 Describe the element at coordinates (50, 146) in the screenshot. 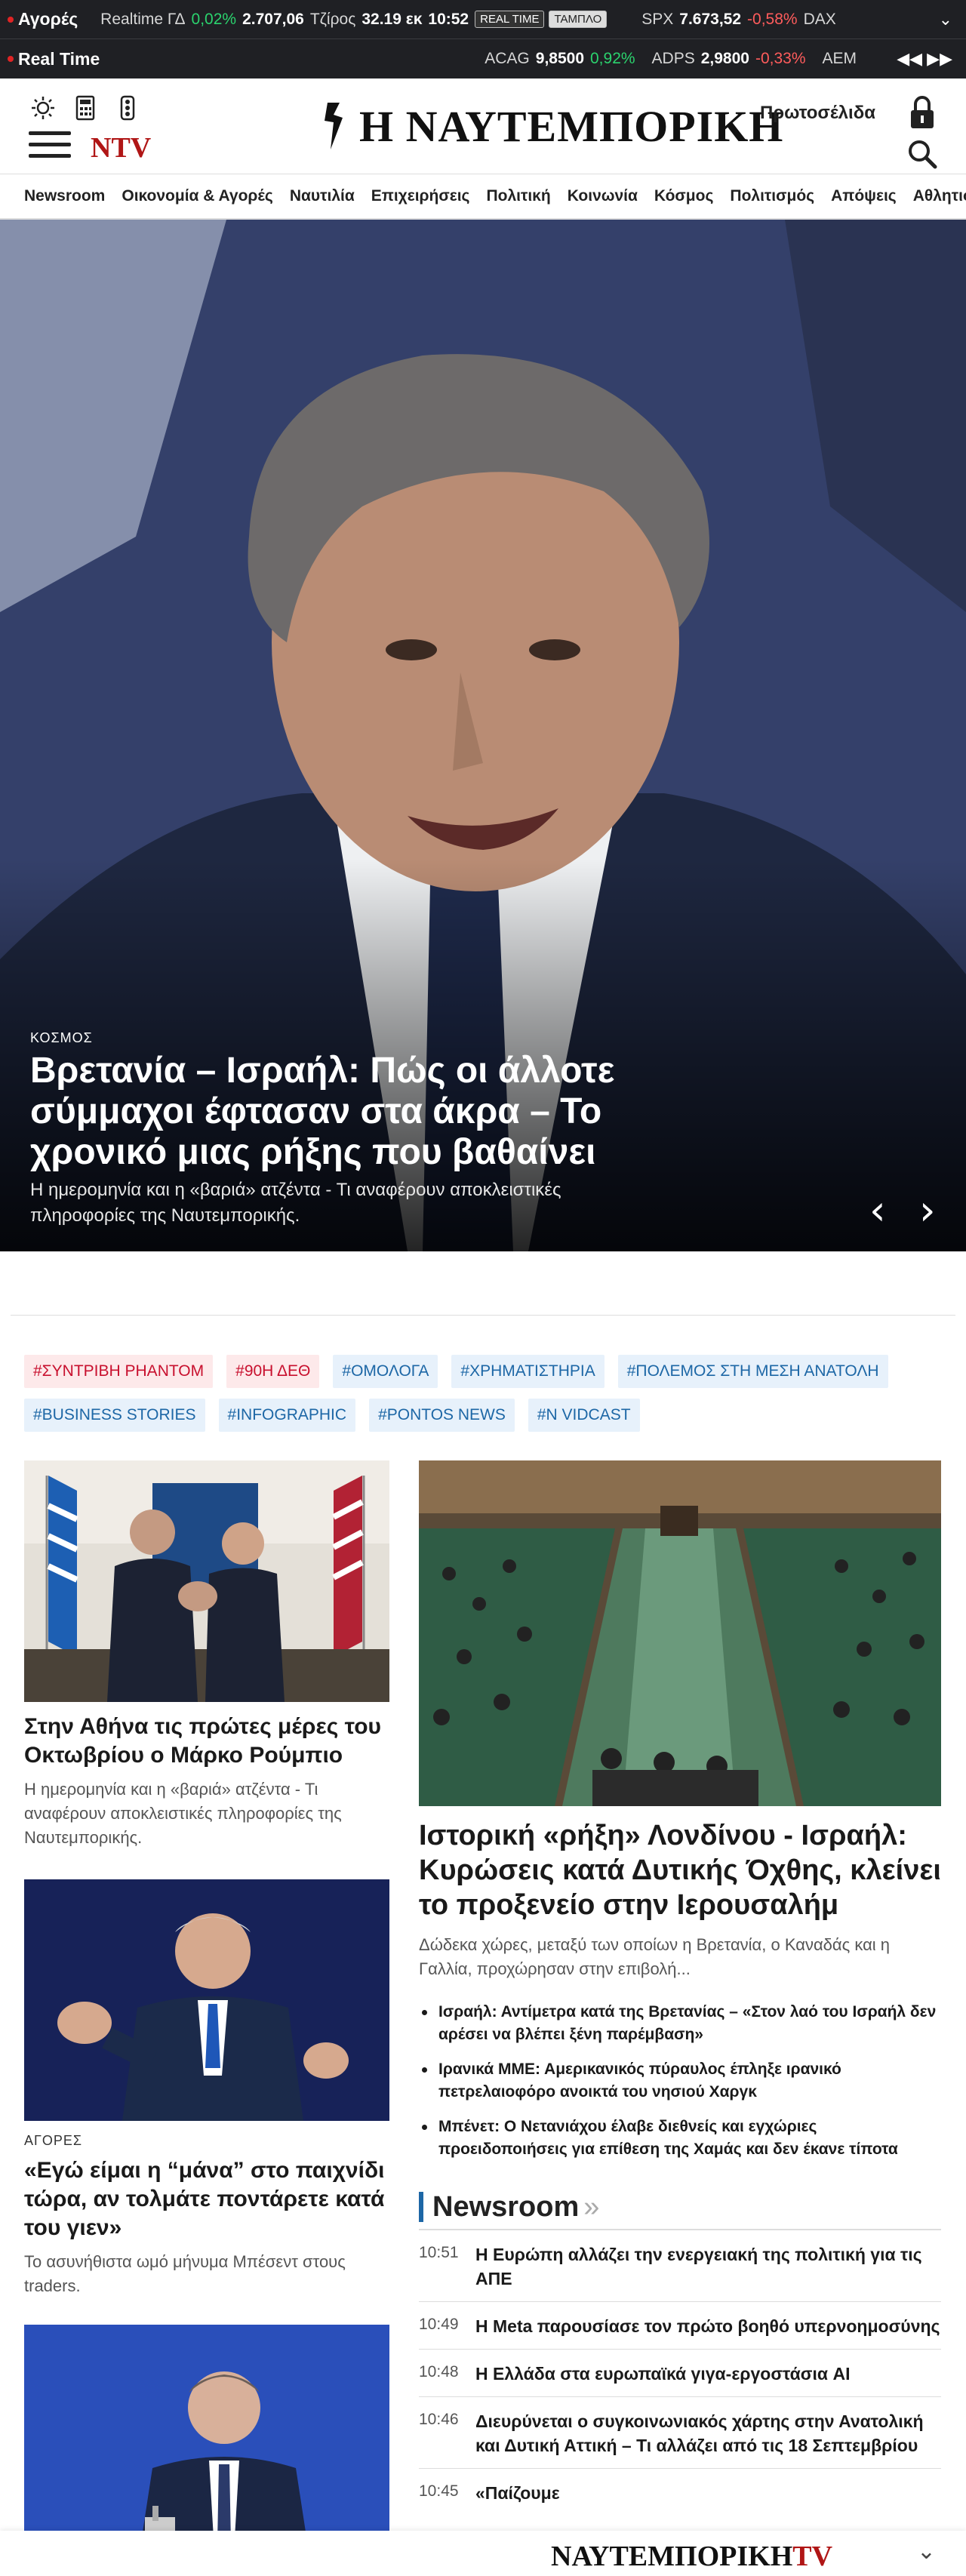

I see `menu-icon` at that location.